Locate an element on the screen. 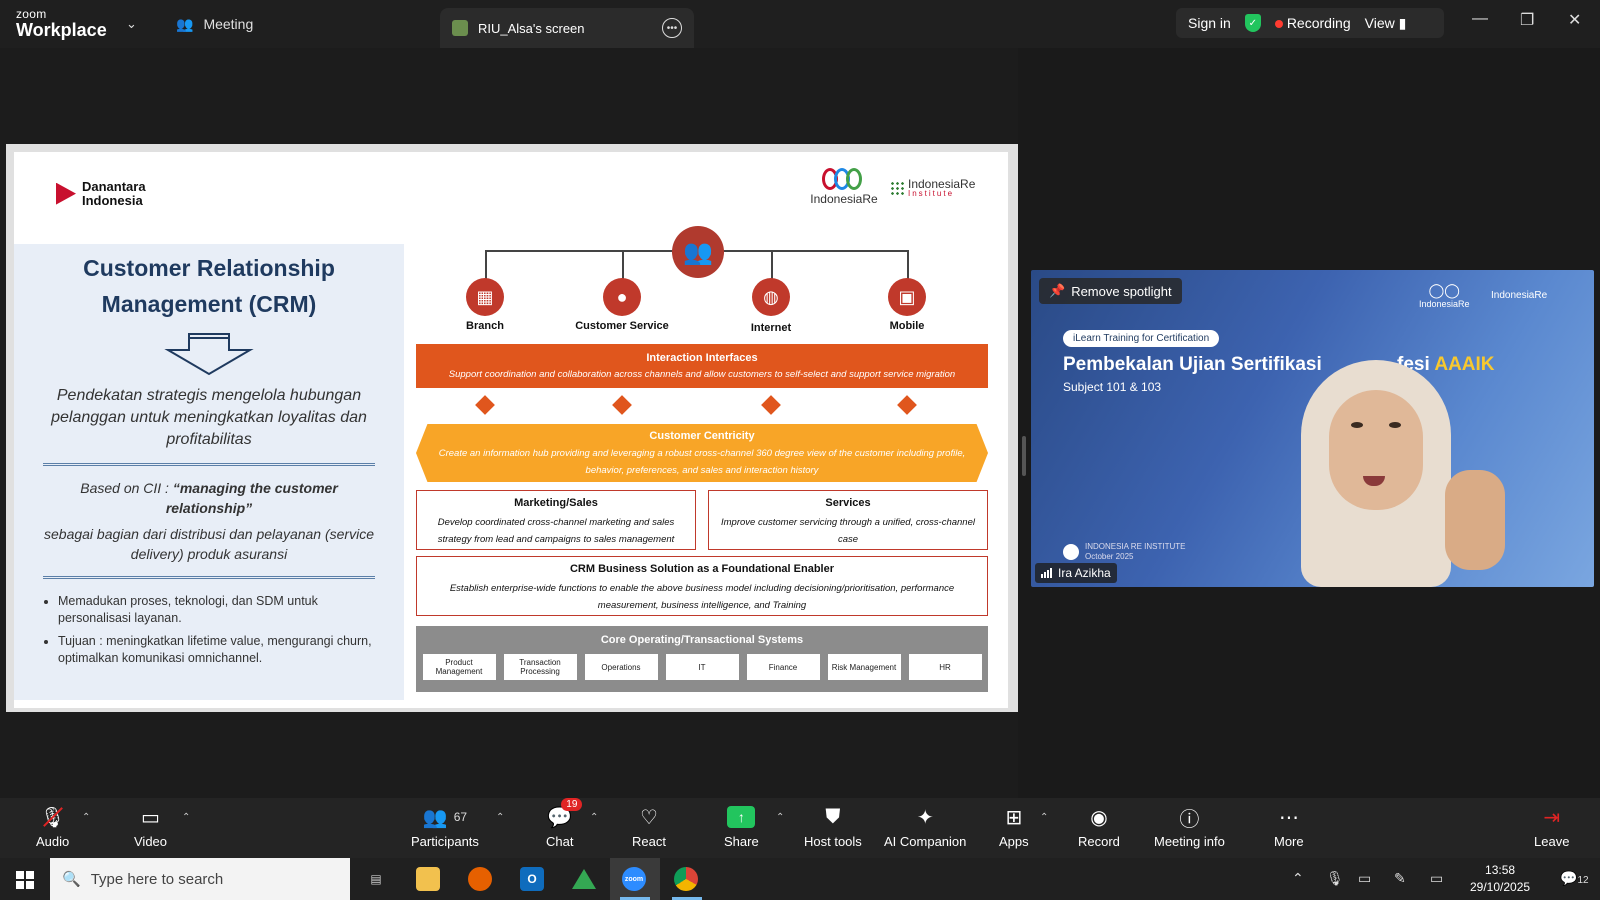  box-title: Services is located at coordinates (848, 503).